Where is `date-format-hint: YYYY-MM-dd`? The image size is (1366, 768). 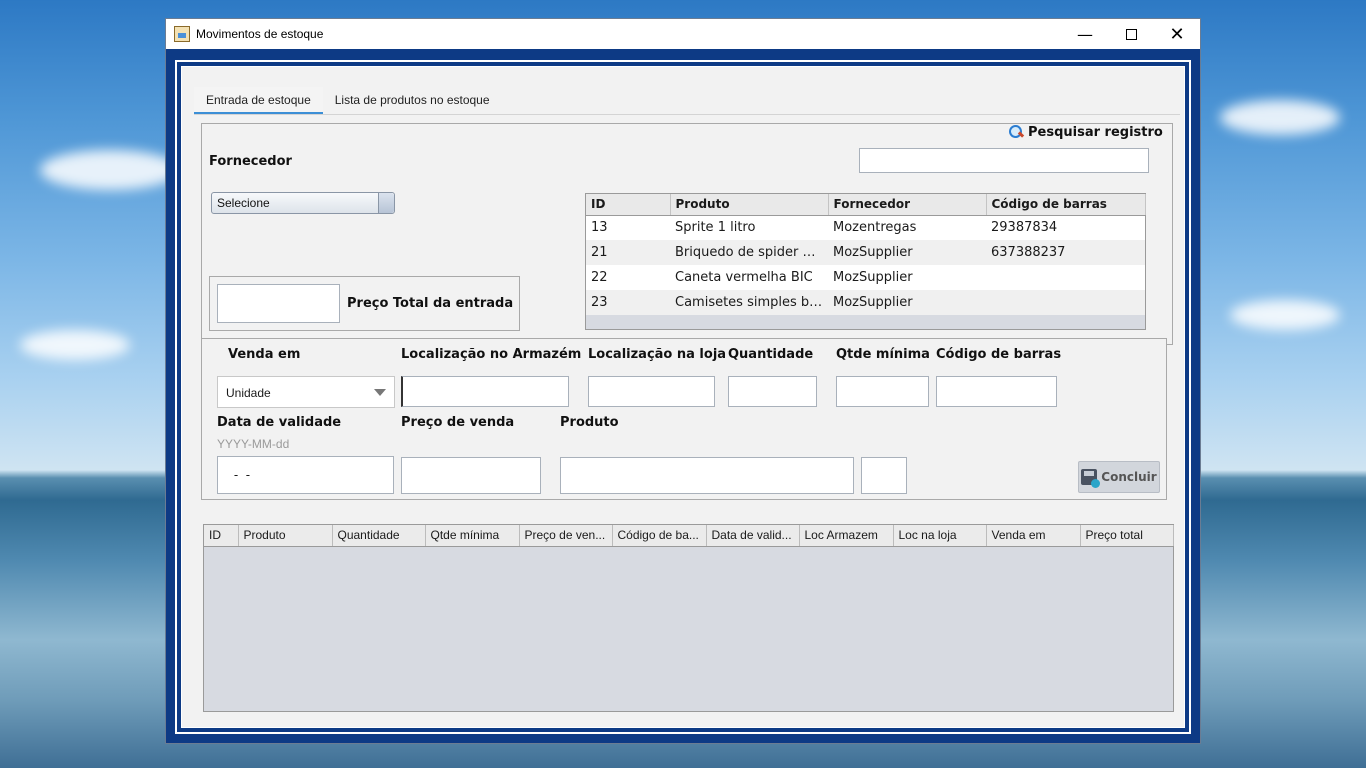
date-format-hint: YYYY-MM-dd is located at coordinates (253, 444).